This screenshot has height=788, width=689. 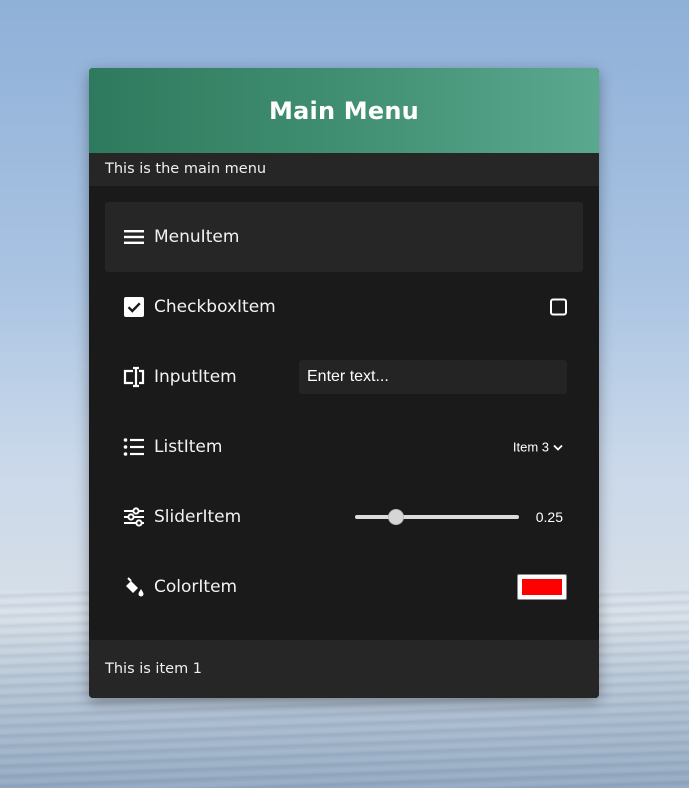 What do you see at coordinates (134, 447) in the screenshot?
I see `list-icon` at bounding box center [134, 447].